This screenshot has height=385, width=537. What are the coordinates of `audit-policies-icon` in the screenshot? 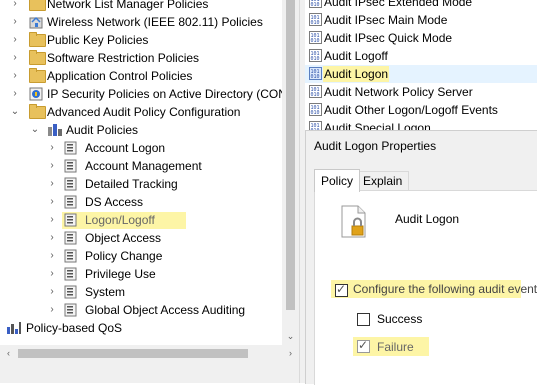 It's located at (54, 130).